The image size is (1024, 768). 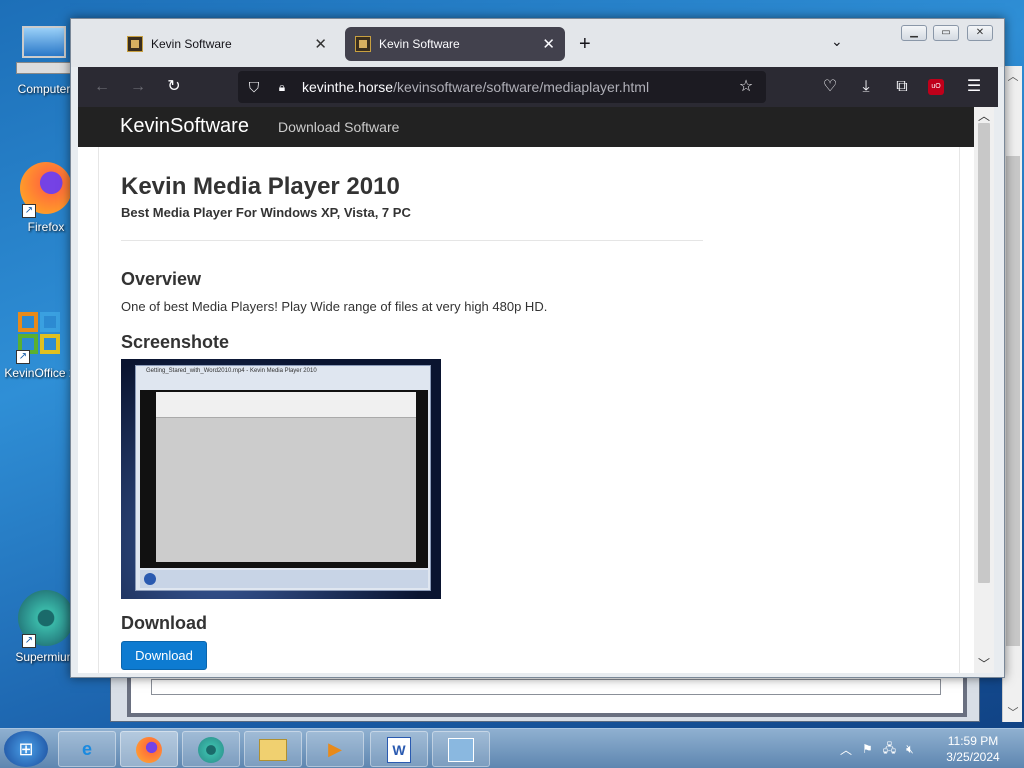 I want to click on page-scrollbar: ︿ ﹀, so click(x=984, y=390).